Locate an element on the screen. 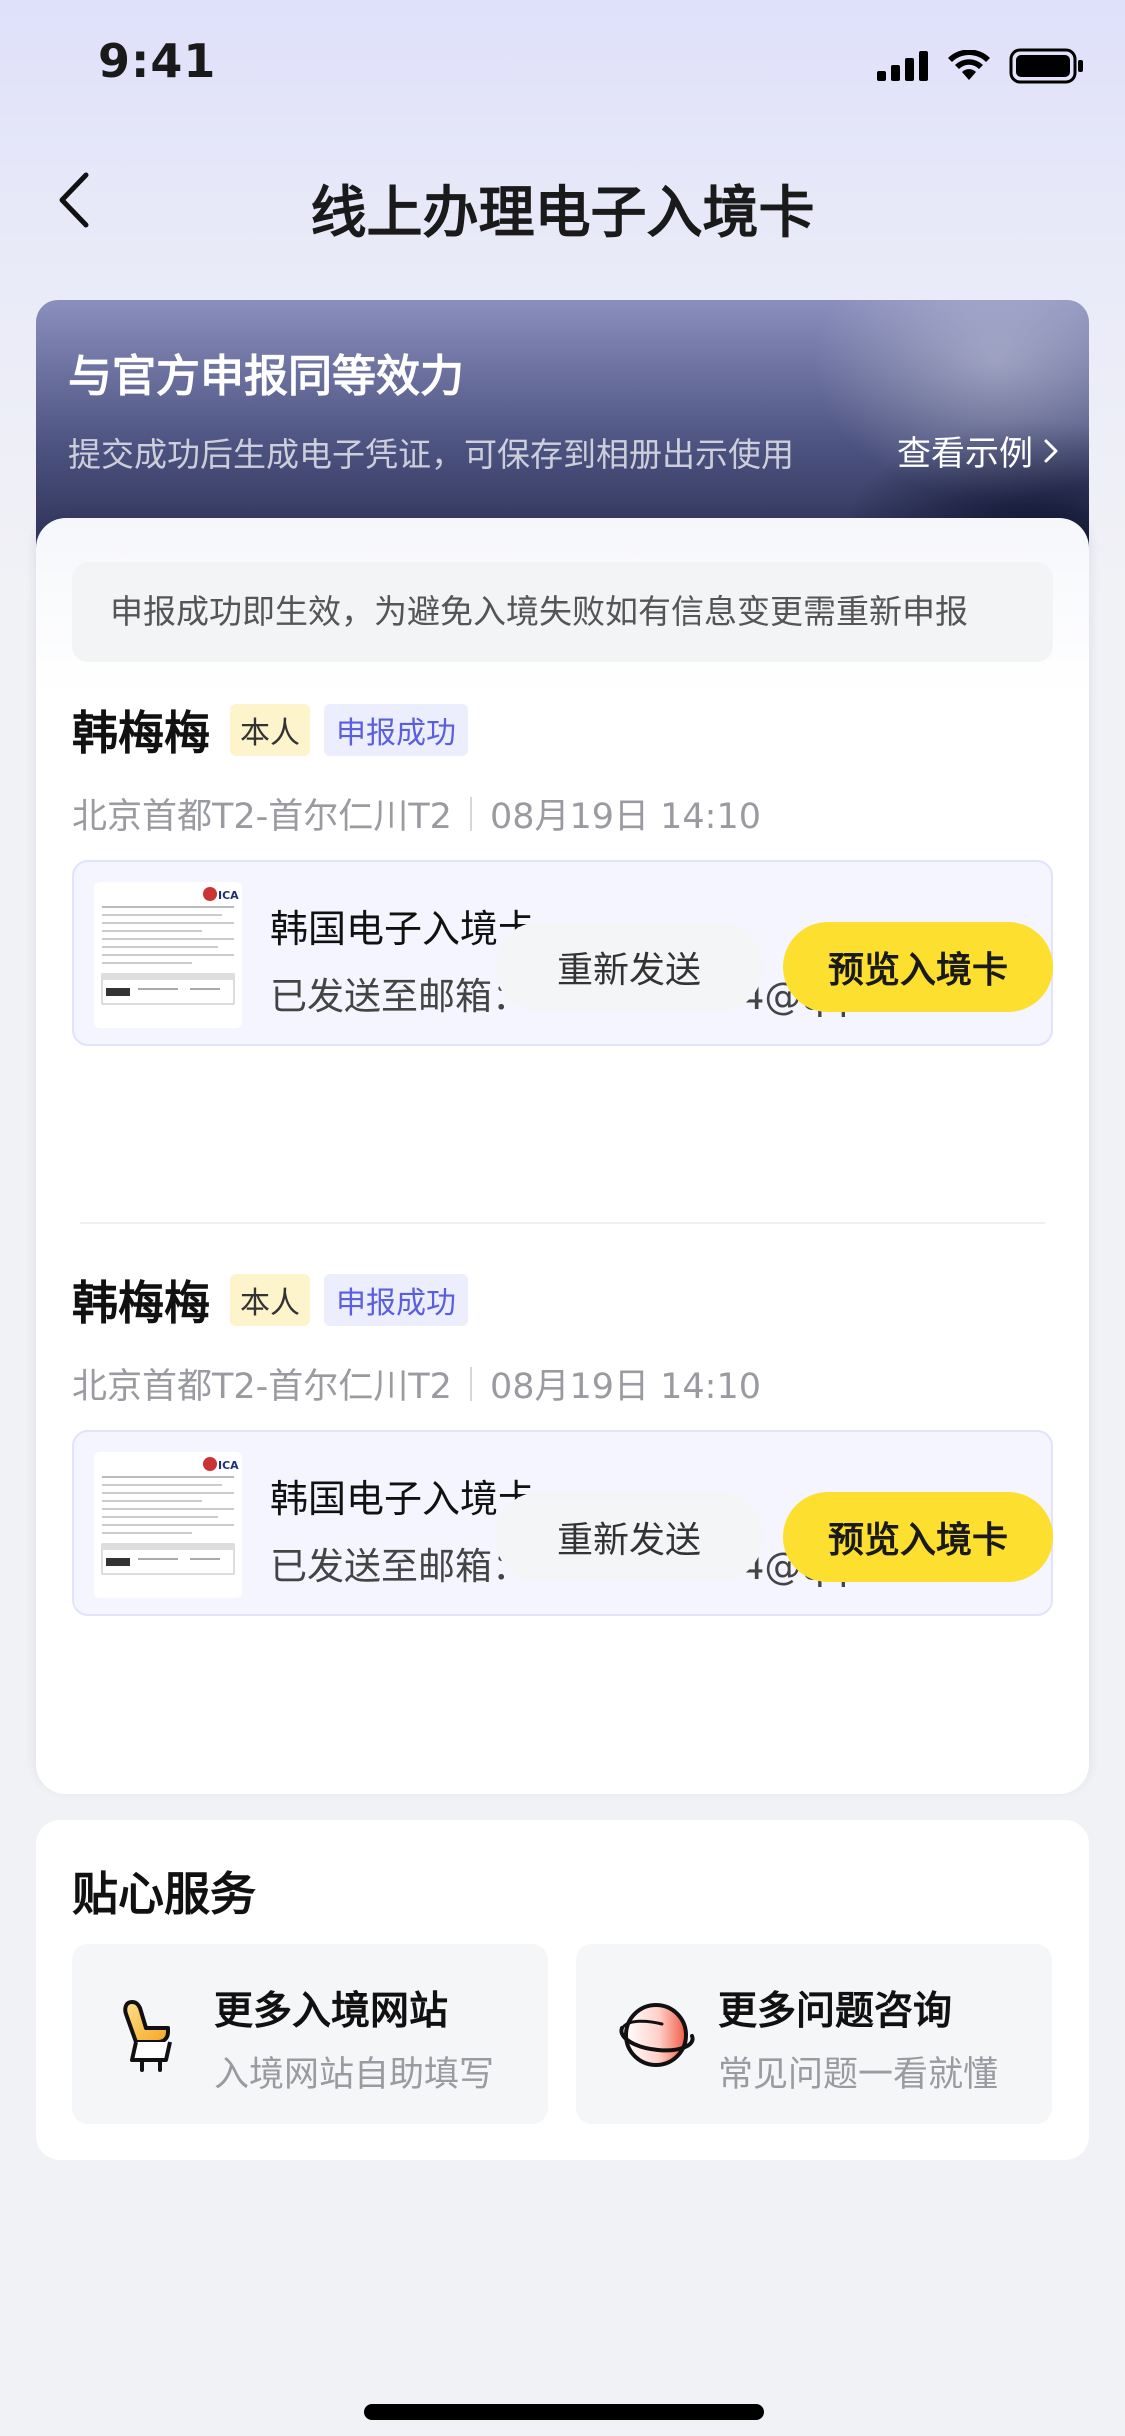 Image resolution: width=1125 pixels, height=2436 pixels. banner-title: 与官方申报同等效力 is located at coordinates (266, 376).